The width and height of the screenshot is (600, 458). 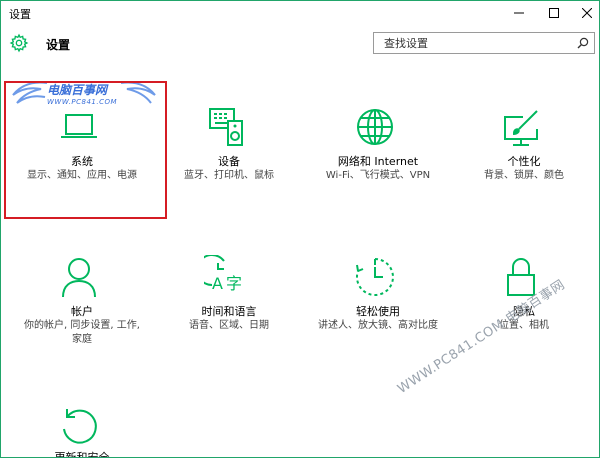 I want to click on tile-description: 语音、区域、日期, so click(x=229, y=325).